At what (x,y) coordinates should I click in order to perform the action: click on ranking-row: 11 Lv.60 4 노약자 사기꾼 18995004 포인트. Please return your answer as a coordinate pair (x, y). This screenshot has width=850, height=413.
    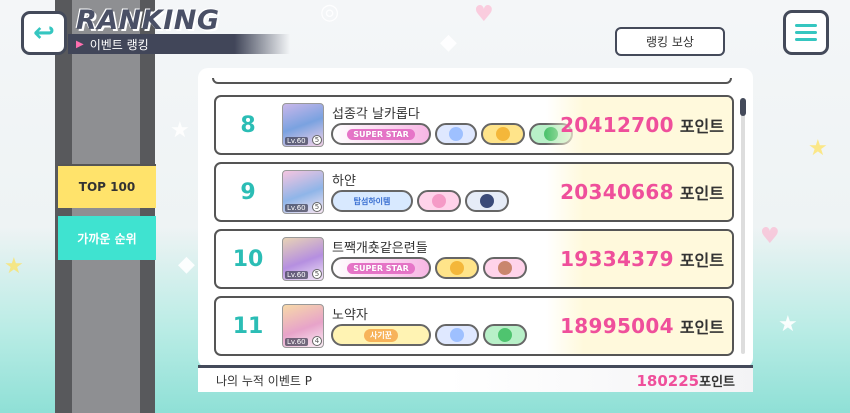
    Looking at the image, I should click on (474, 326).